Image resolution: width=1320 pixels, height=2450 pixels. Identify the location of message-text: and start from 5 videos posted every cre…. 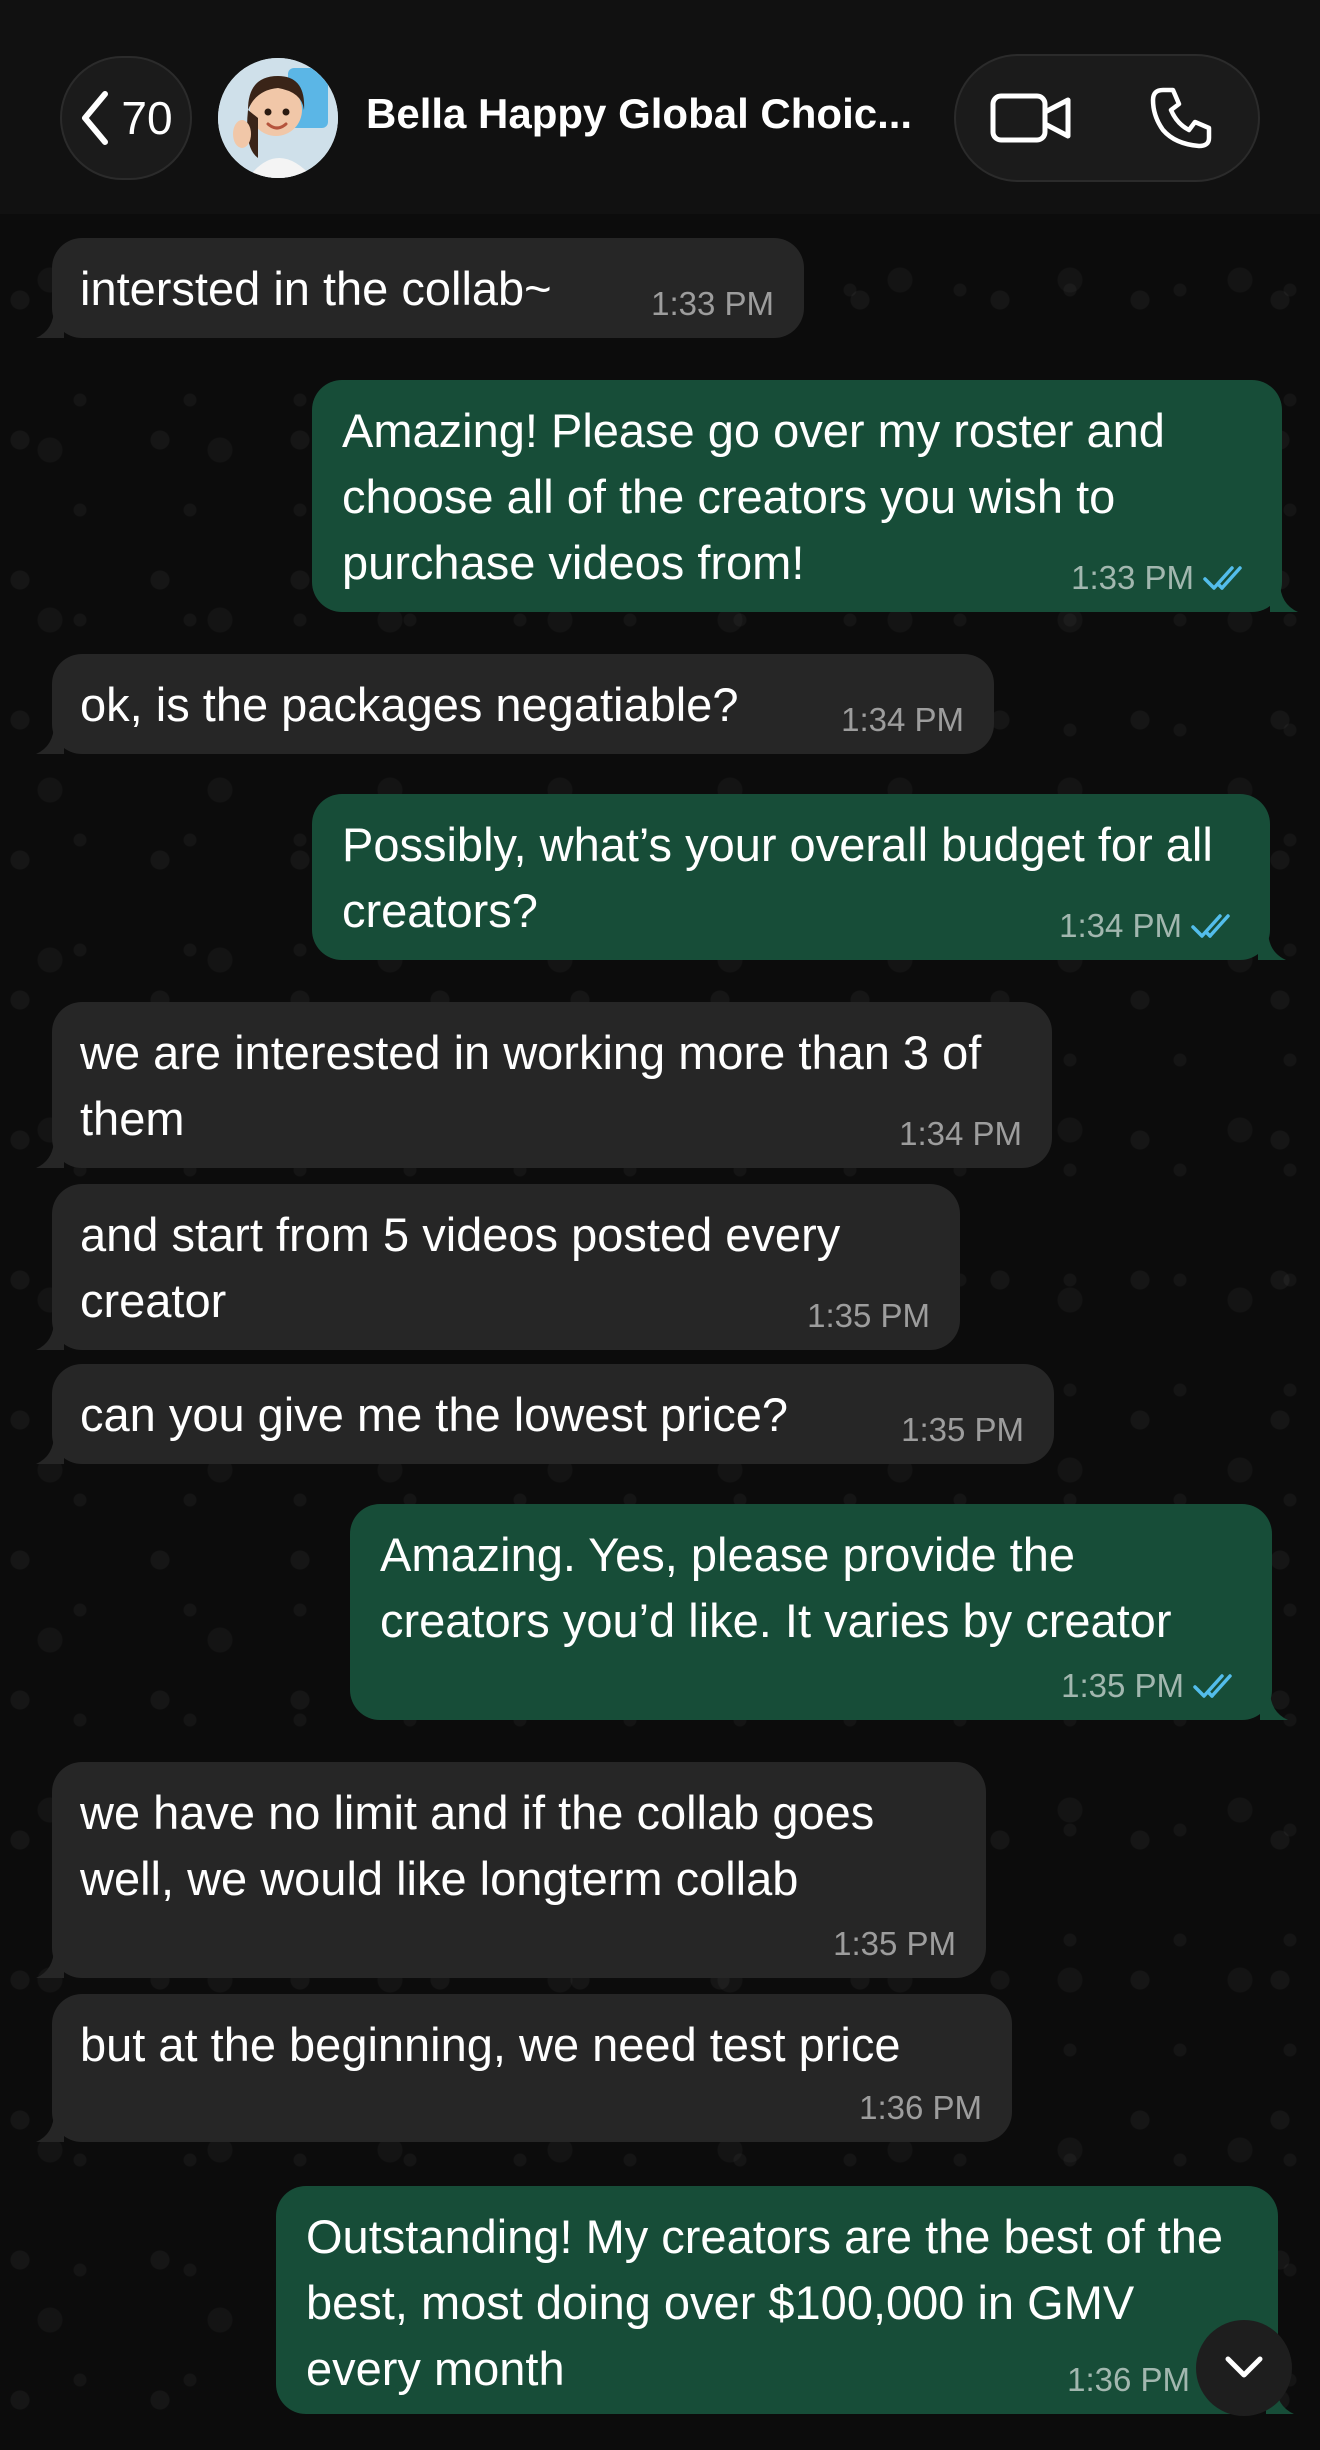
(460, 1267).